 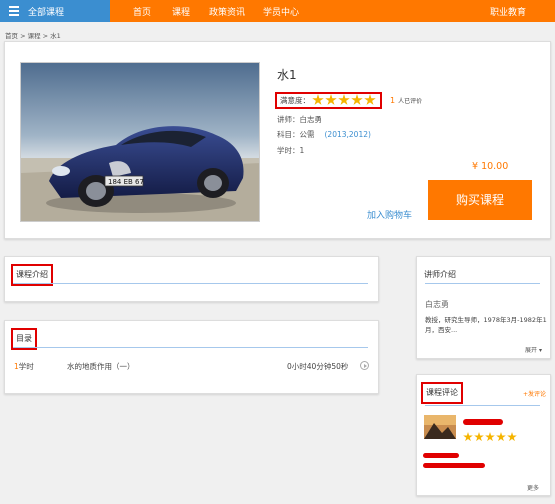 What do you see at coordinates (296, 134) in the screenshot?
I see `subject-label: 科目：公需` at bounding box center [296, 134].